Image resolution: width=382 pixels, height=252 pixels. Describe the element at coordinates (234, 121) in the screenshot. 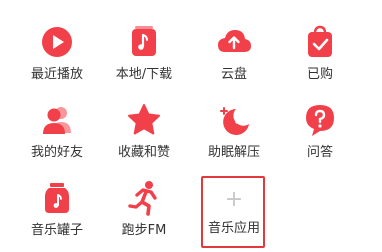

I see `moon-icon` at that location.